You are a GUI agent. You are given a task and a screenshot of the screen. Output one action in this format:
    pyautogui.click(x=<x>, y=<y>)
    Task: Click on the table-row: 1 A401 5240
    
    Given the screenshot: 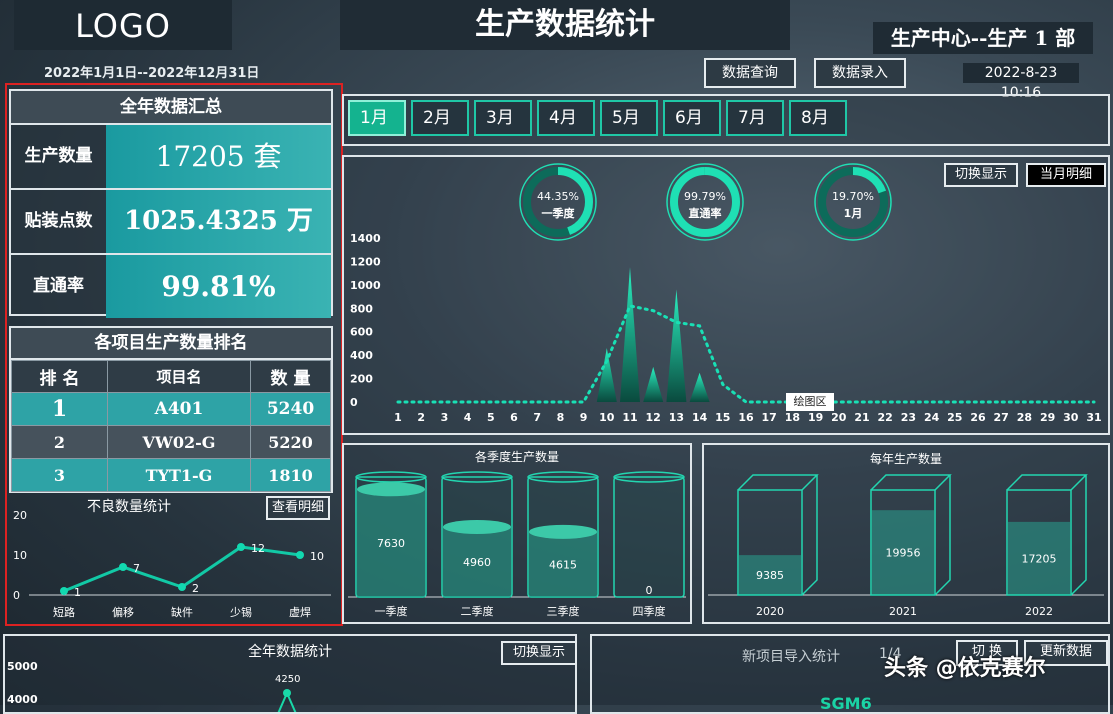 What is the action you would take?
    pyautogui.click(x=171, y=409)
    